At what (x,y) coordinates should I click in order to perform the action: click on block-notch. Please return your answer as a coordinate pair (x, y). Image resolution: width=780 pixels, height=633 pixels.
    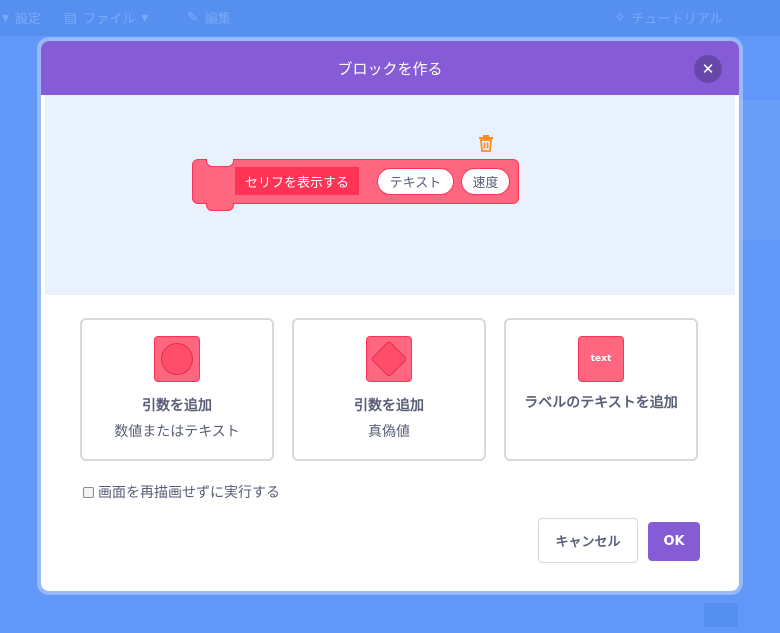
    Looking at the image, I should click on (220, 163).